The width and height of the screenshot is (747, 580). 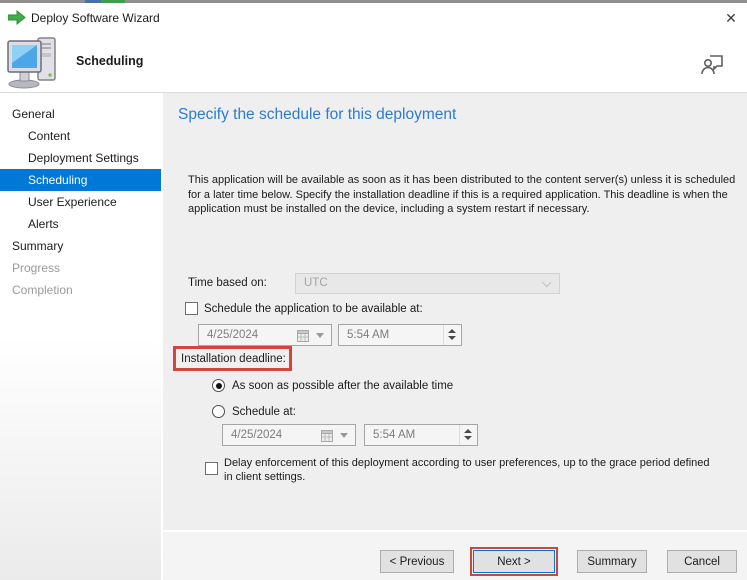 What do you see at coordinates (95, 18) in the screenshot?
I see `window-title: Deploy Software Wizard` at bounding box center [95, 18].